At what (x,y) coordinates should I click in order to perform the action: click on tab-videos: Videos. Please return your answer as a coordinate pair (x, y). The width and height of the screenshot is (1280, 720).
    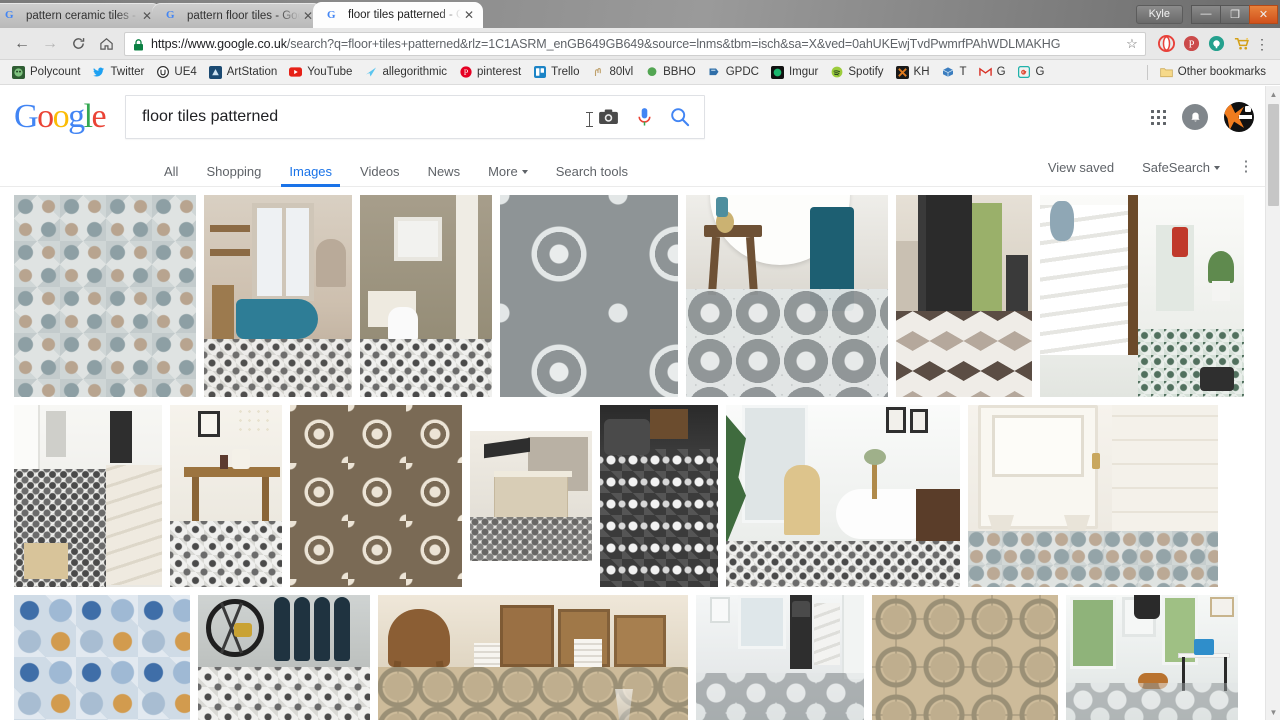
    Looking at the image, I should click on (380, 167).